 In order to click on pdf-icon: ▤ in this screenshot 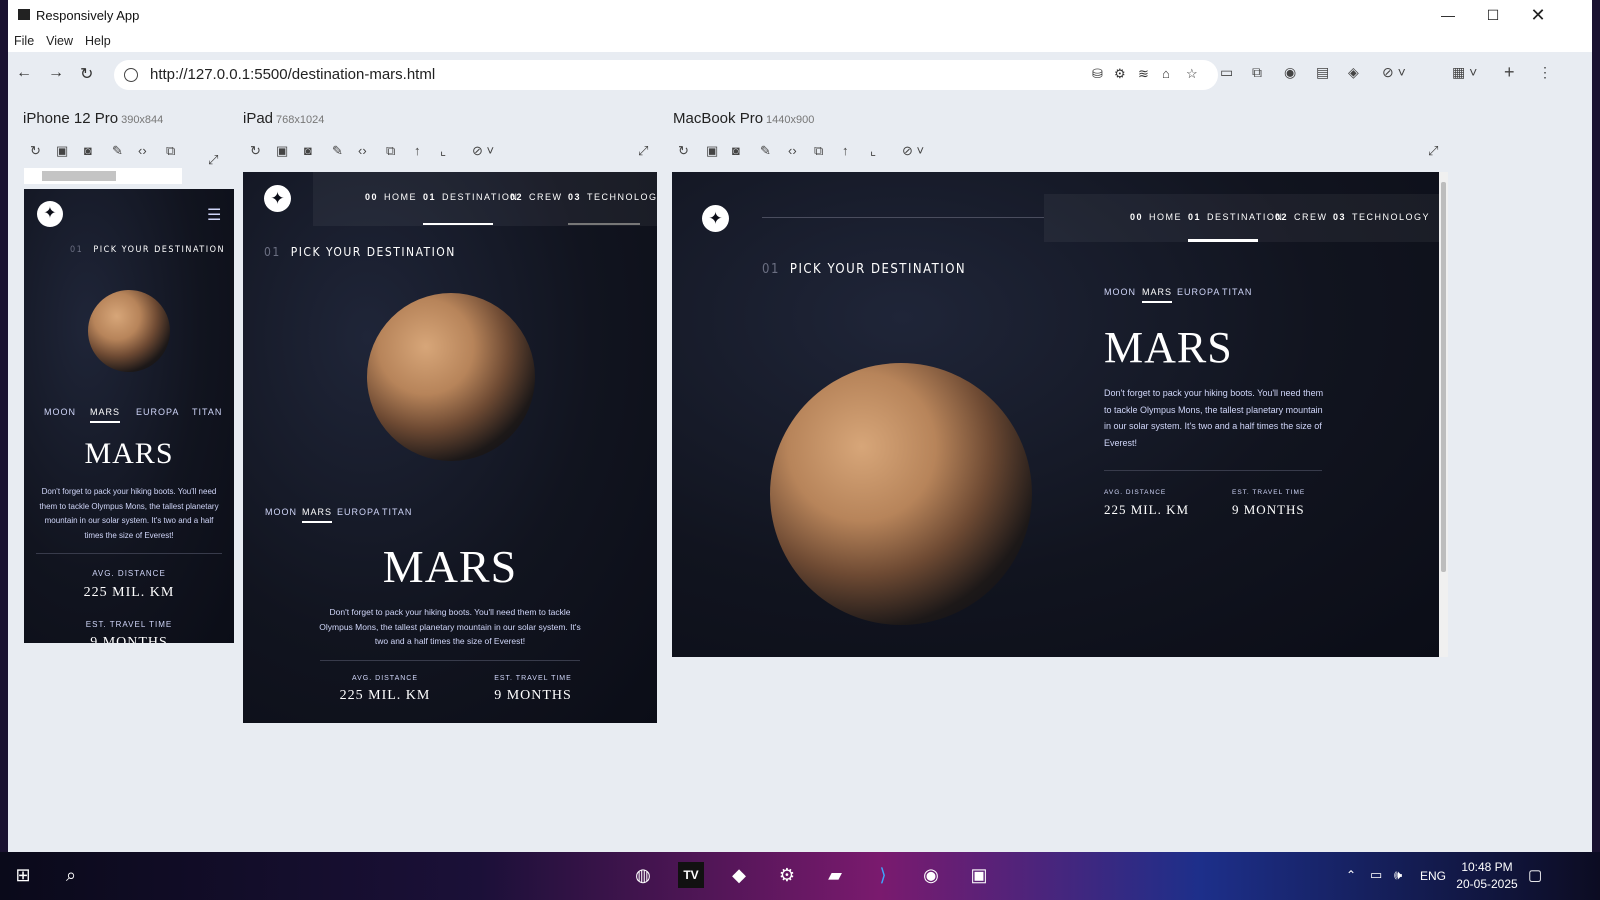, I will do `click(1322, 72)`.